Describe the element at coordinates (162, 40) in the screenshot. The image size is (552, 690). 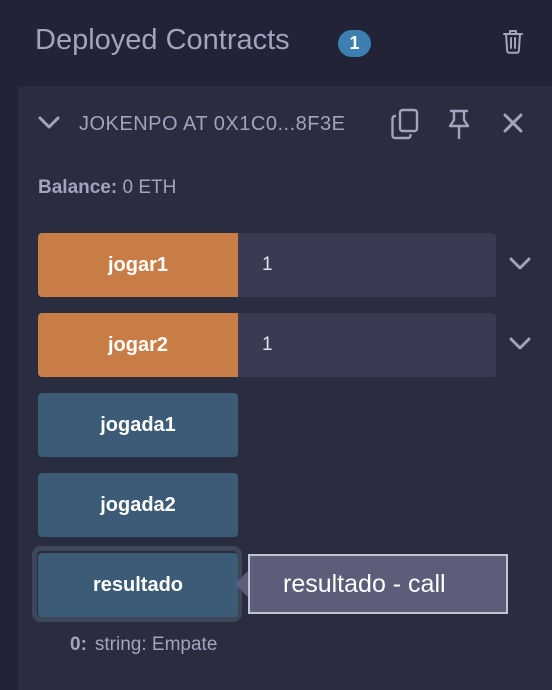
I see `section-title: Deployed Contracts` at that location.